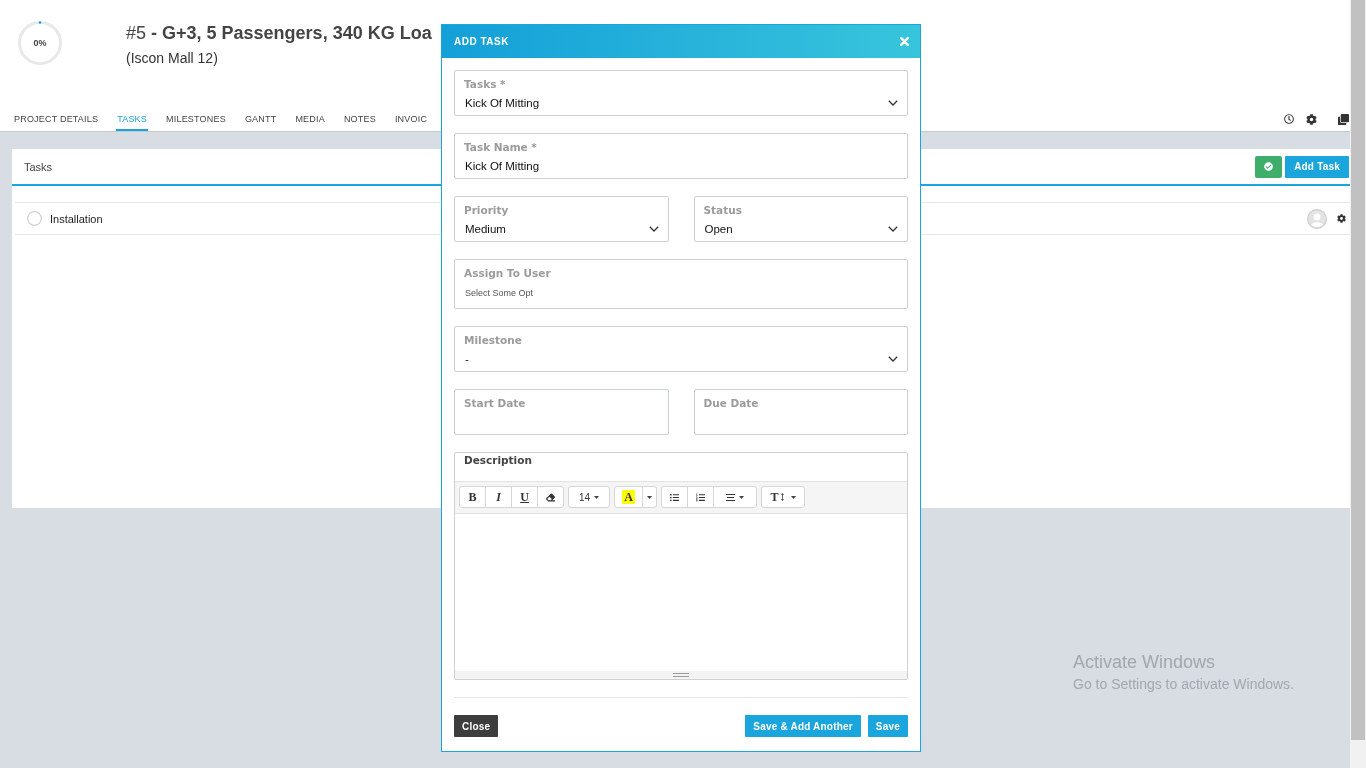 The height and width of the screenshot is (768, 1366). I want to click on field-label: Due Date, so click(731, 403).